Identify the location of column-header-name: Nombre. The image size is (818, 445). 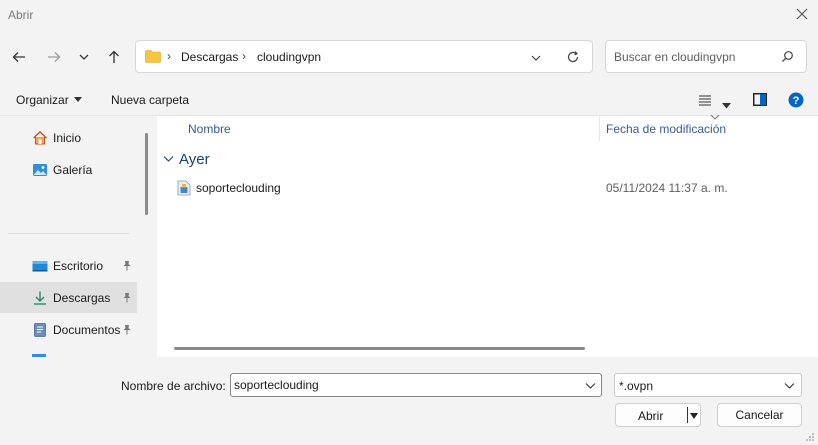
(209, 129).